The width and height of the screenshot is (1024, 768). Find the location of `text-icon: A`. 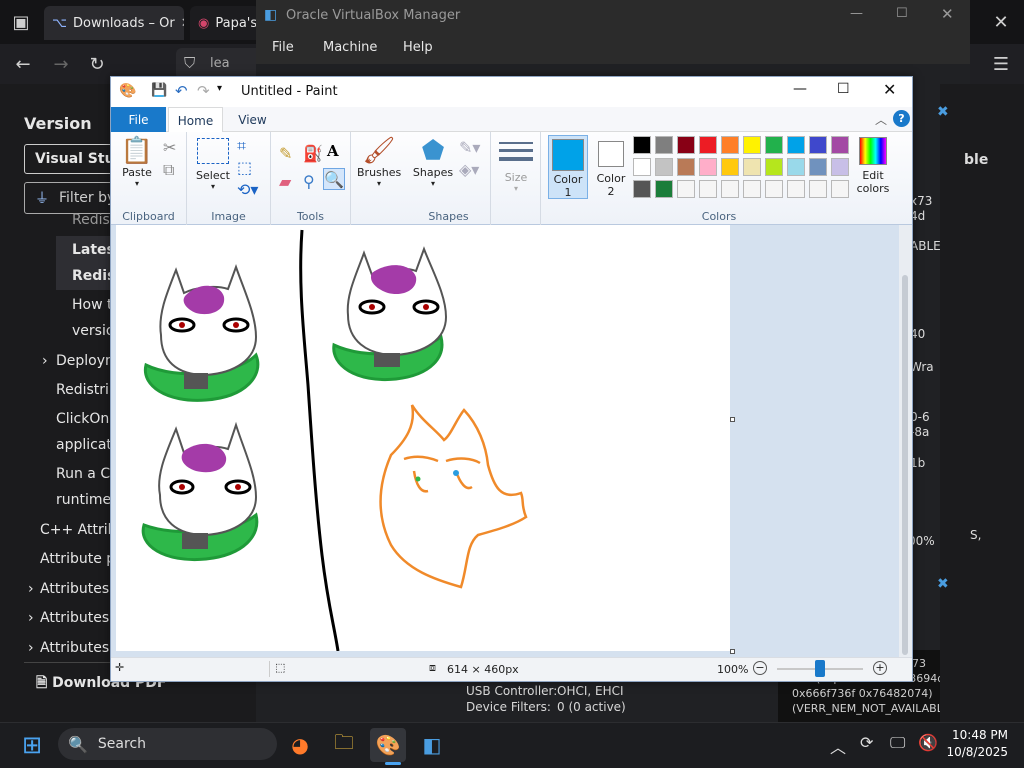

text-icon: A is located at coordinates (333, 151).